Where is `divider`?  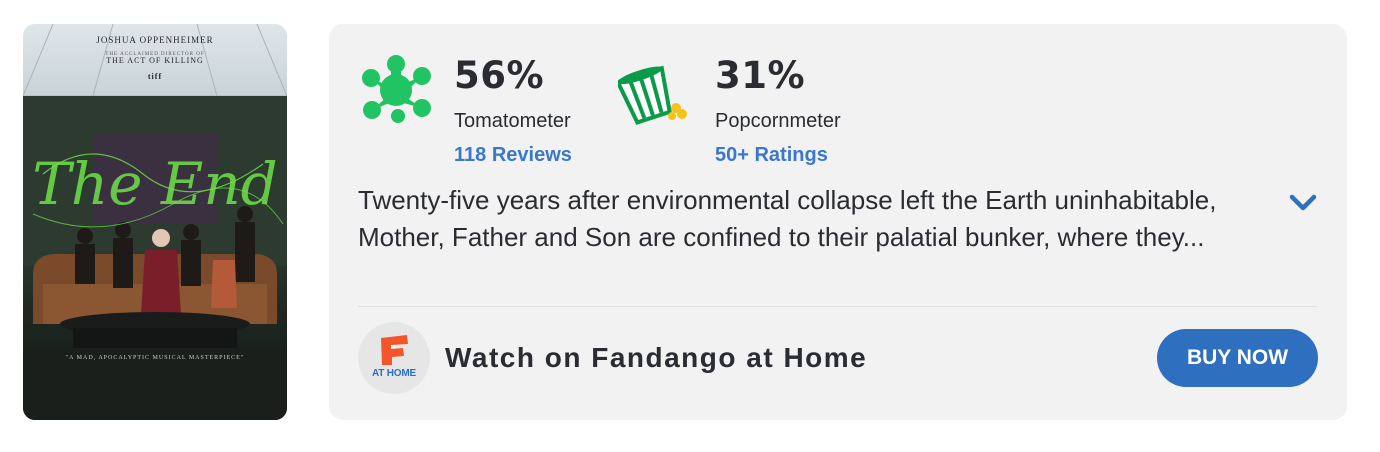 divider is located at coordinates (837, 306).